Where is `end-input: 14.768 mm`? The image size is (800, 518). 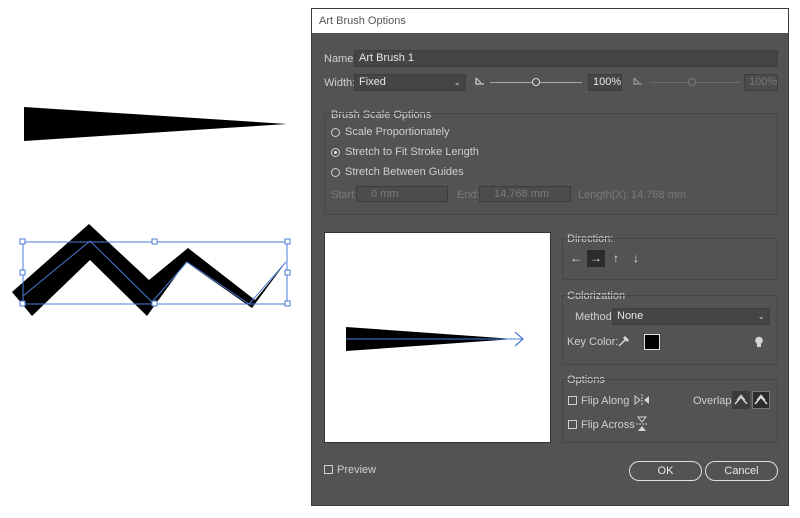
end-input: 14.768 mm is located at coordinates (525, 194).